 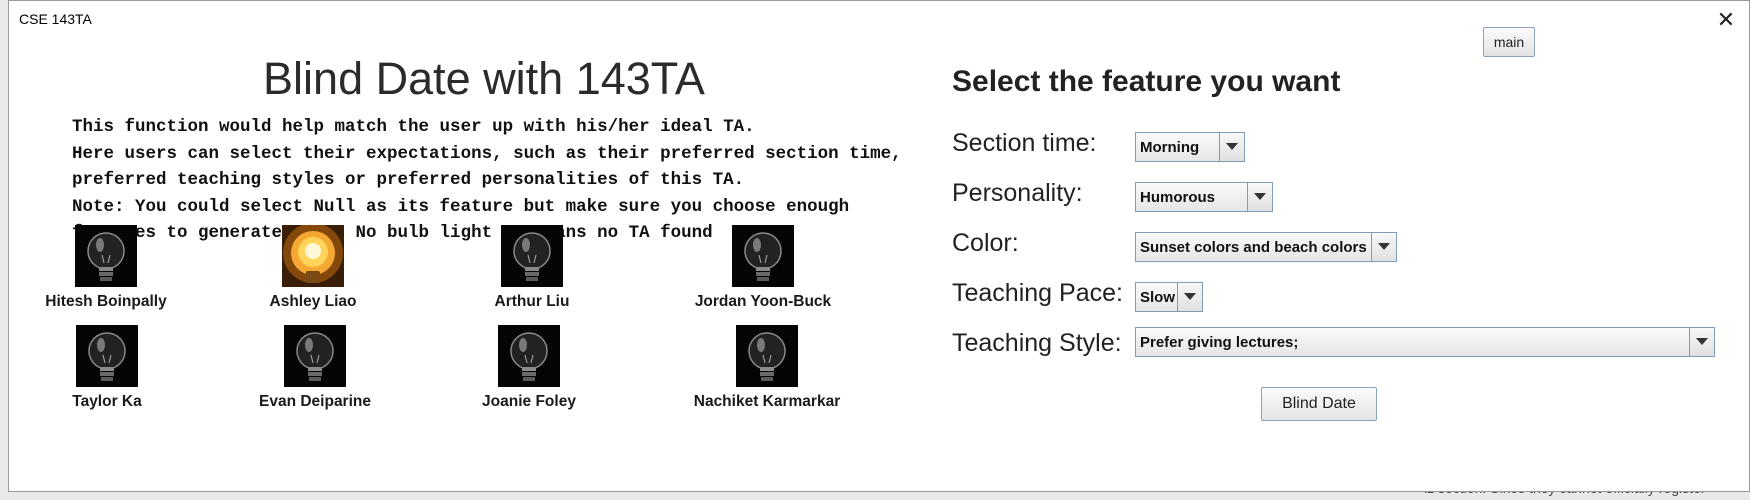 I want to click on page-title: Blind Date with 143TA, so click(x=484, y=78).